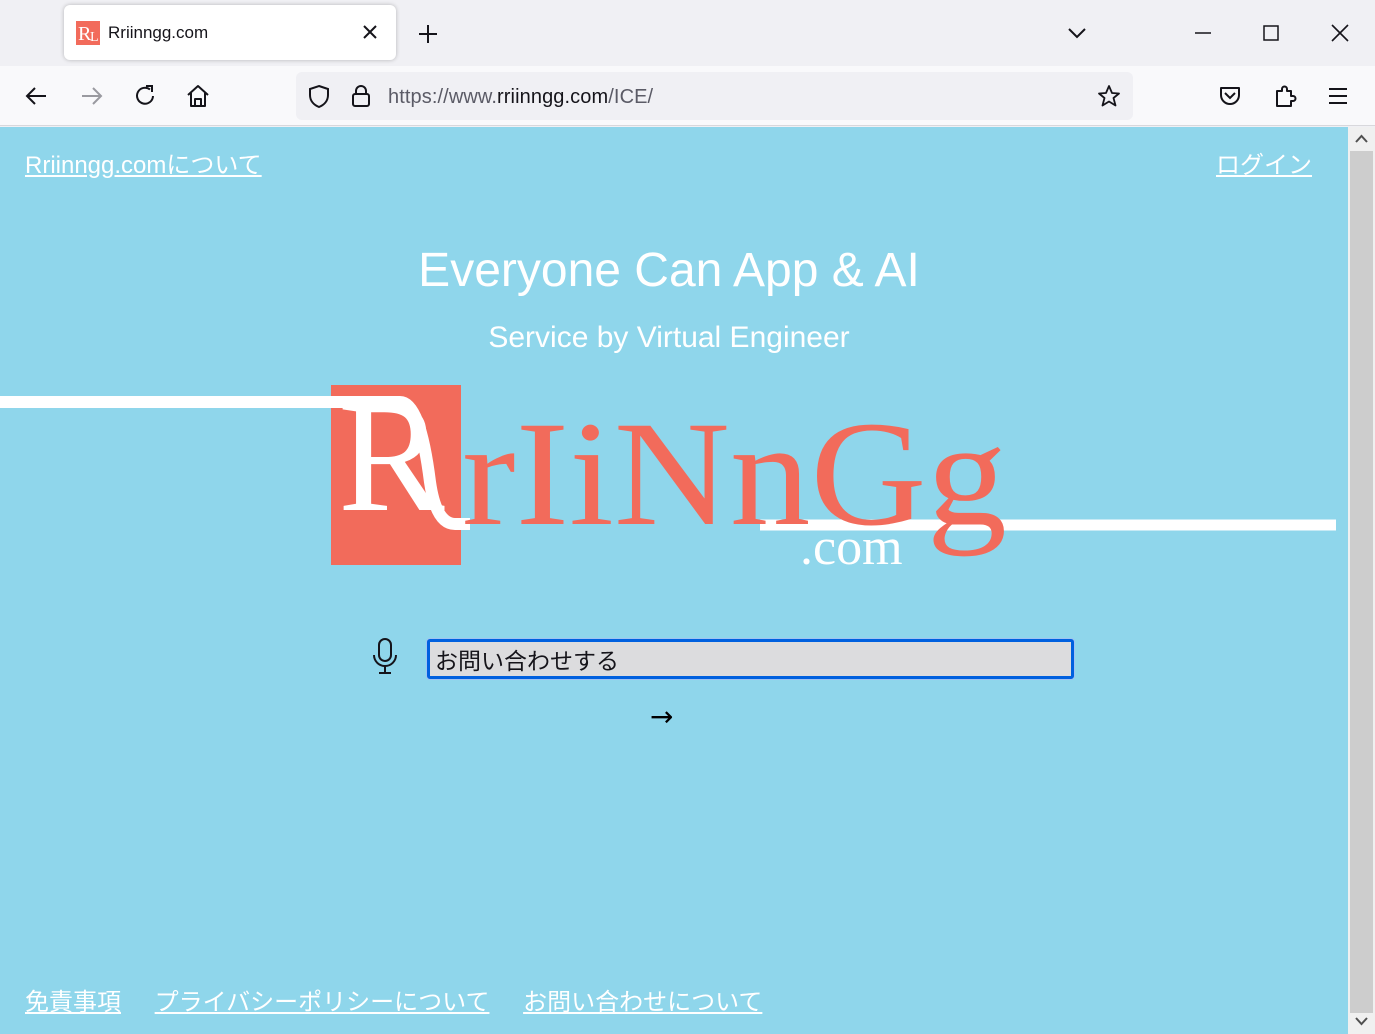  Describe the element at coordinates (1361, 139) in the screenshot. I see `scroll-up-icon` at that location.